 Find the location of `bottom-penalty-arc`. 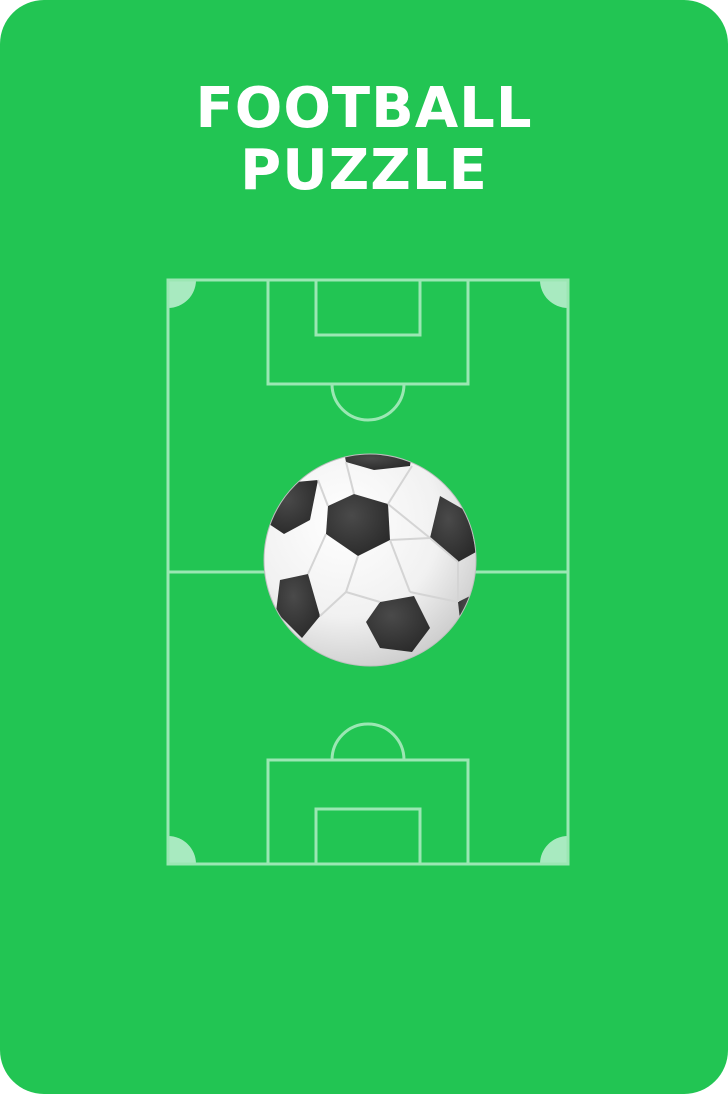

bottom-penalty-arc is located at coordinates (368, 741).